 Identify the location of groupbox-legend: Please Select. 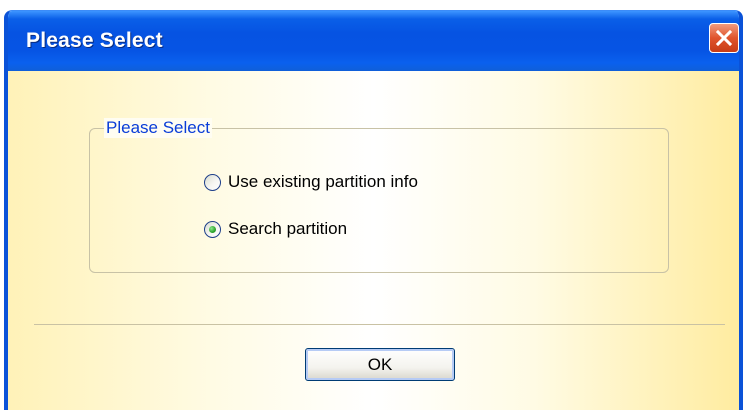
(158, 128).